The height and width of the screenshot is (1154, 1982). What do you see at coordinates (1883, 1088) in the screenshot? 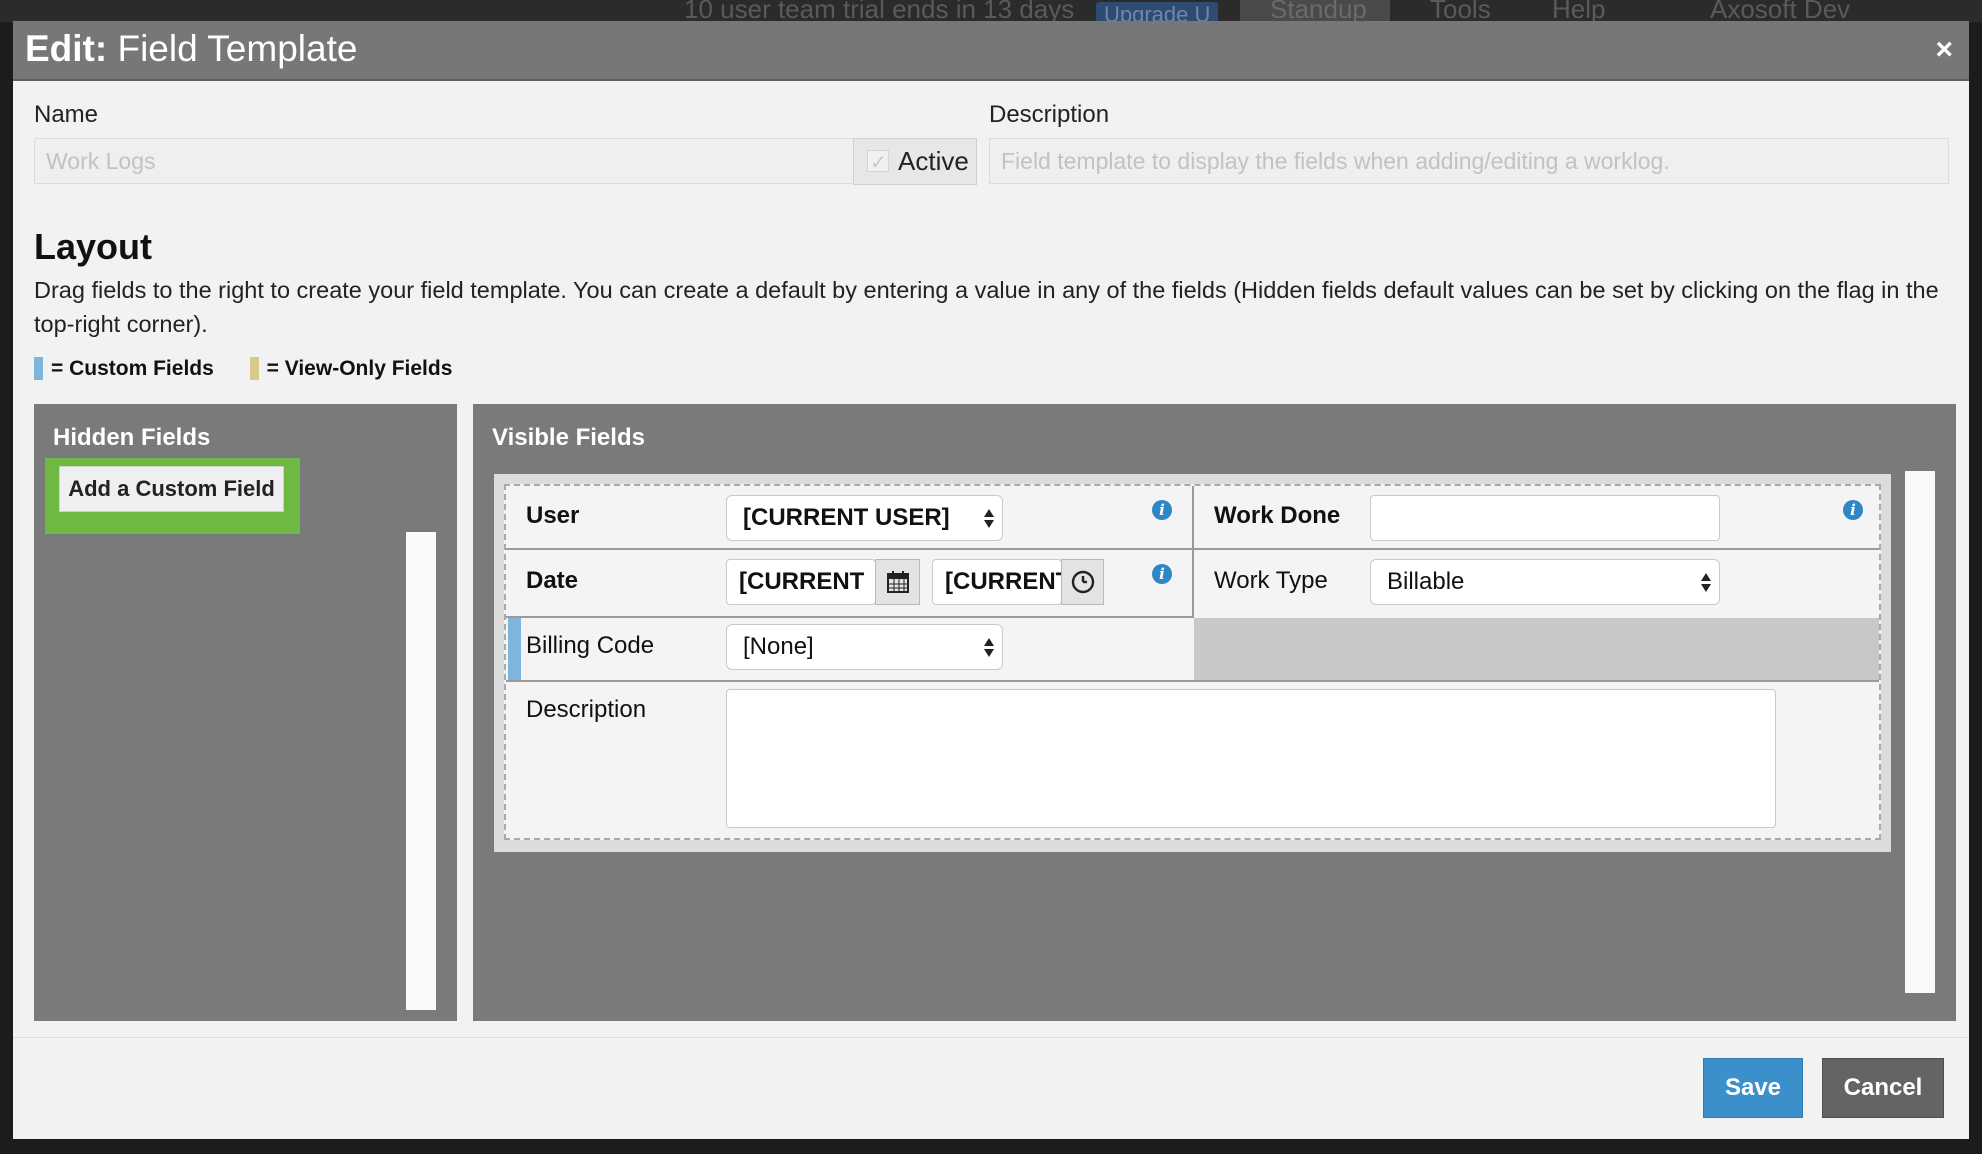
I see `cancel-button: Cancel` at bounding box center [1883, 1088].